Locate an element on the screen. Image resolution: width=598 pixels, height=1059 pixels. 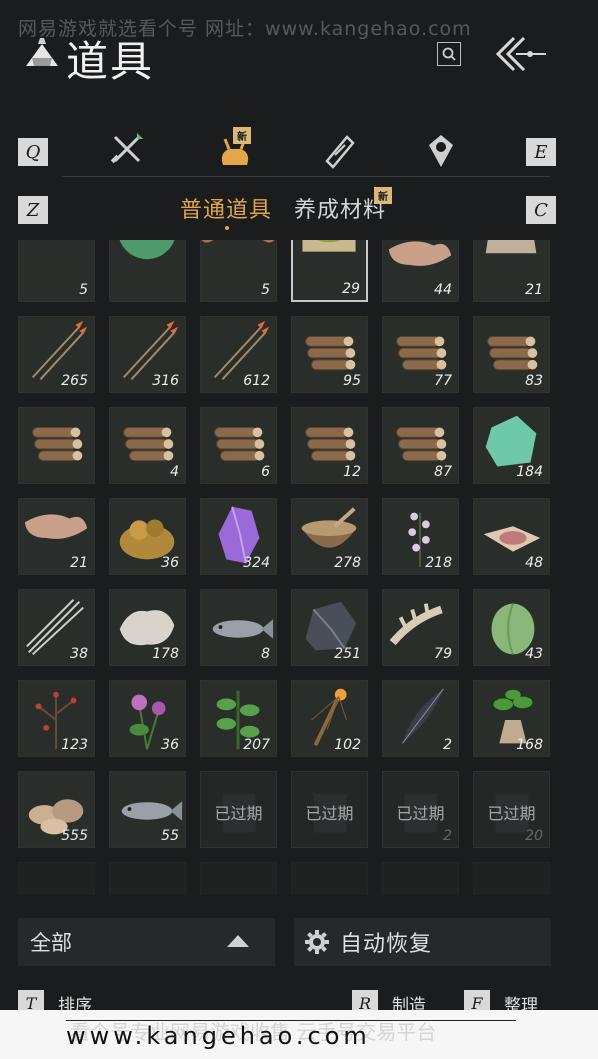
item-slot: 已过期 20 is located at coordinates (511, 809).